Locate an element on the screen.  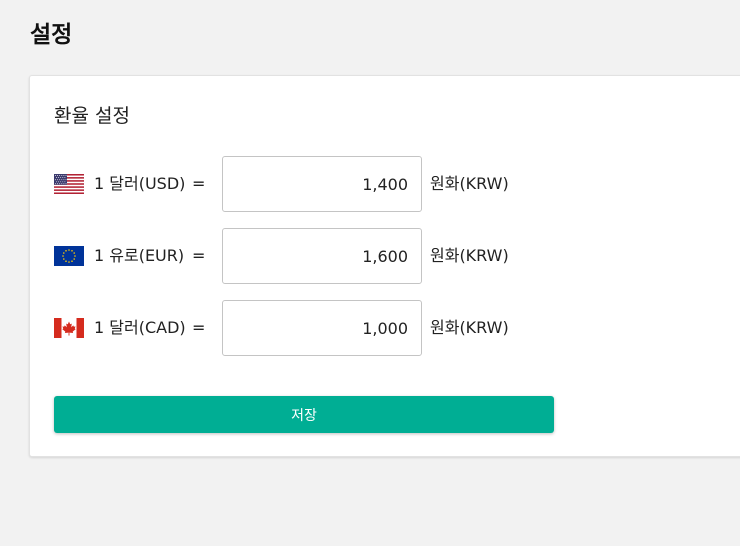
rate-row-usd: 1 달러(USD) = 원화(KRW) is located at coordinates (314, 184).